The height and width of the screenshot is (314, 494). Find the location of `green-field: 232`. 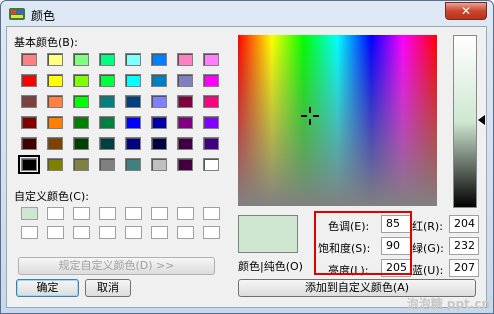

green-field: 232 is located at coordinates (464, 246).